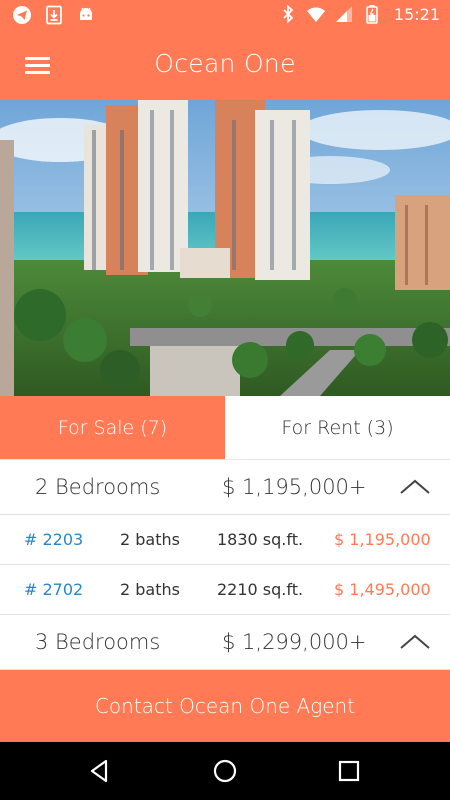 The height and width of the screenshot is (800, 450). What do you see at coordinates (98, 487) in the screenshot?
I see `group-bedrooms-label: 2 Bedrooms` at bounding box center [98, 487].